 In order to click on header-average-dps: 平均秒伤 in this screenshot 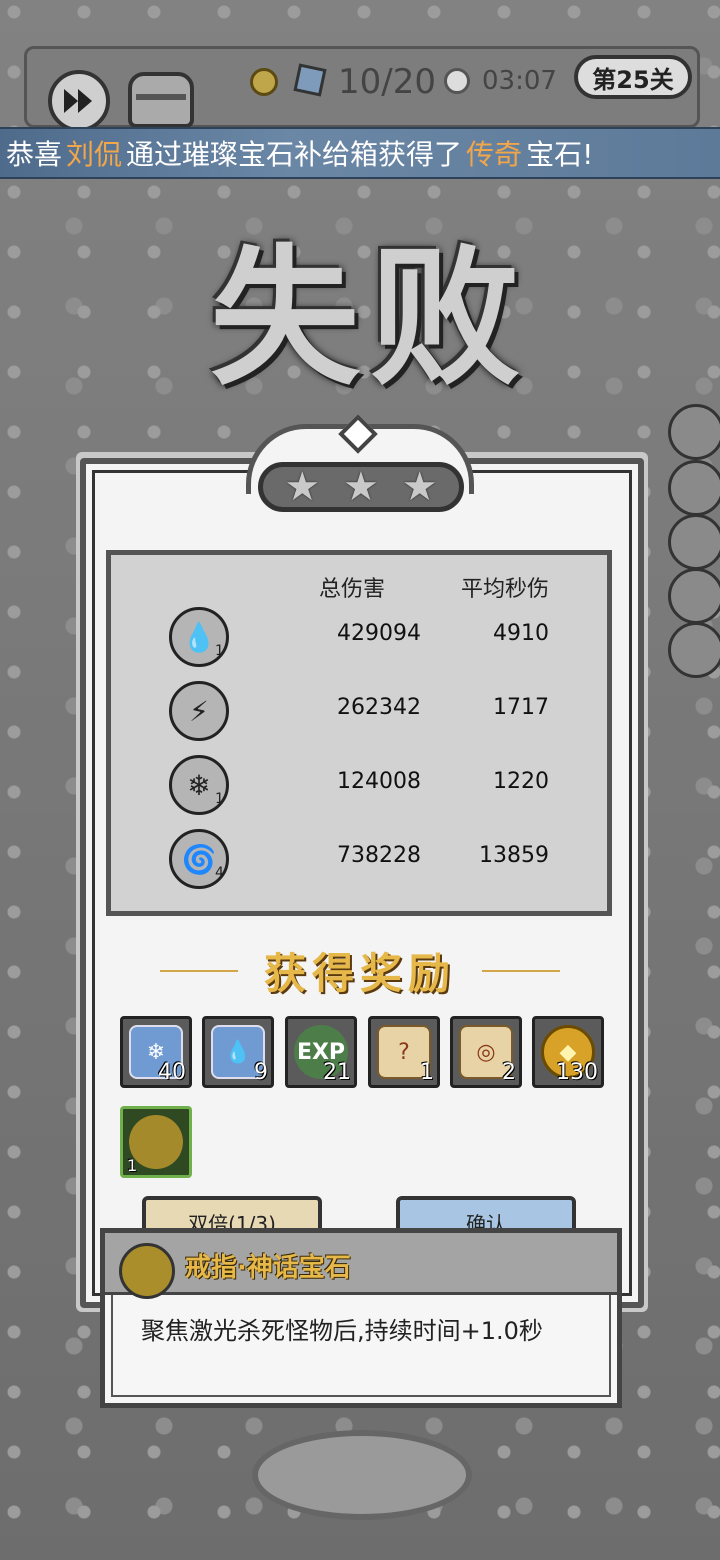, I will do `click(505, 589)`.